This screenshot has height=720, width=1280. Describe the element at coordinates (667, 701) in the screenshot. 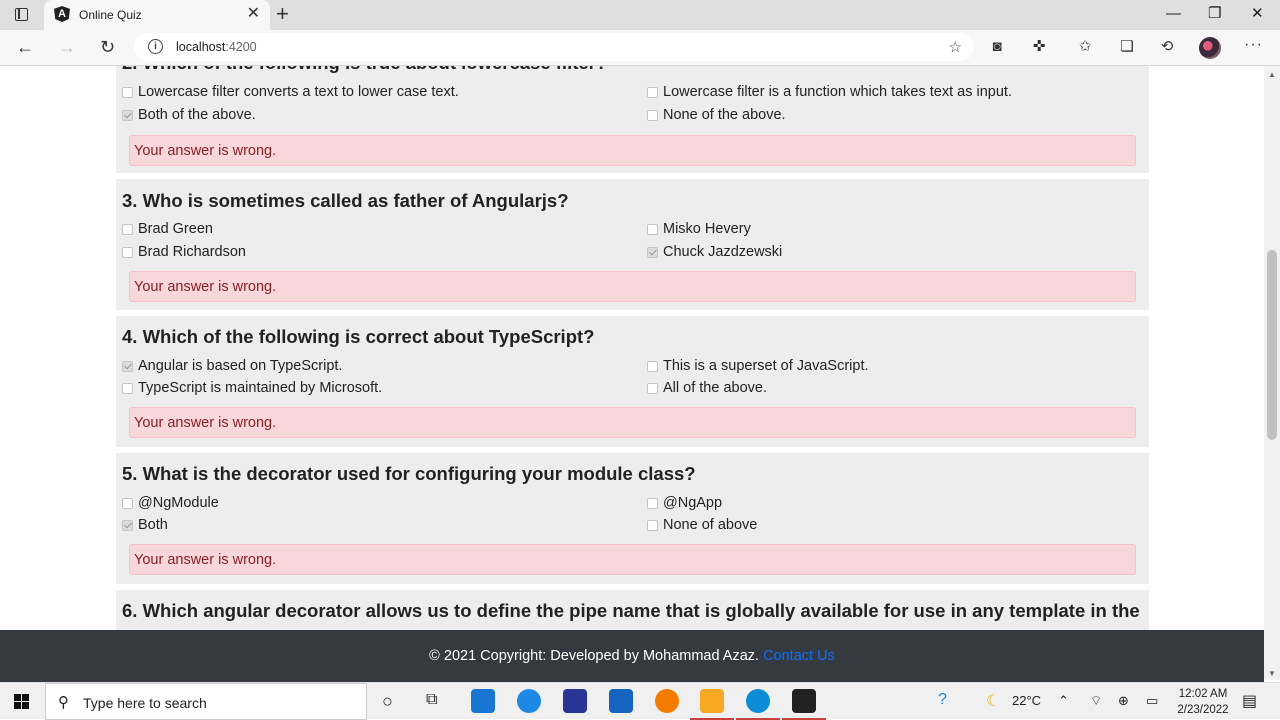

I see `media-app-icon` at that location.